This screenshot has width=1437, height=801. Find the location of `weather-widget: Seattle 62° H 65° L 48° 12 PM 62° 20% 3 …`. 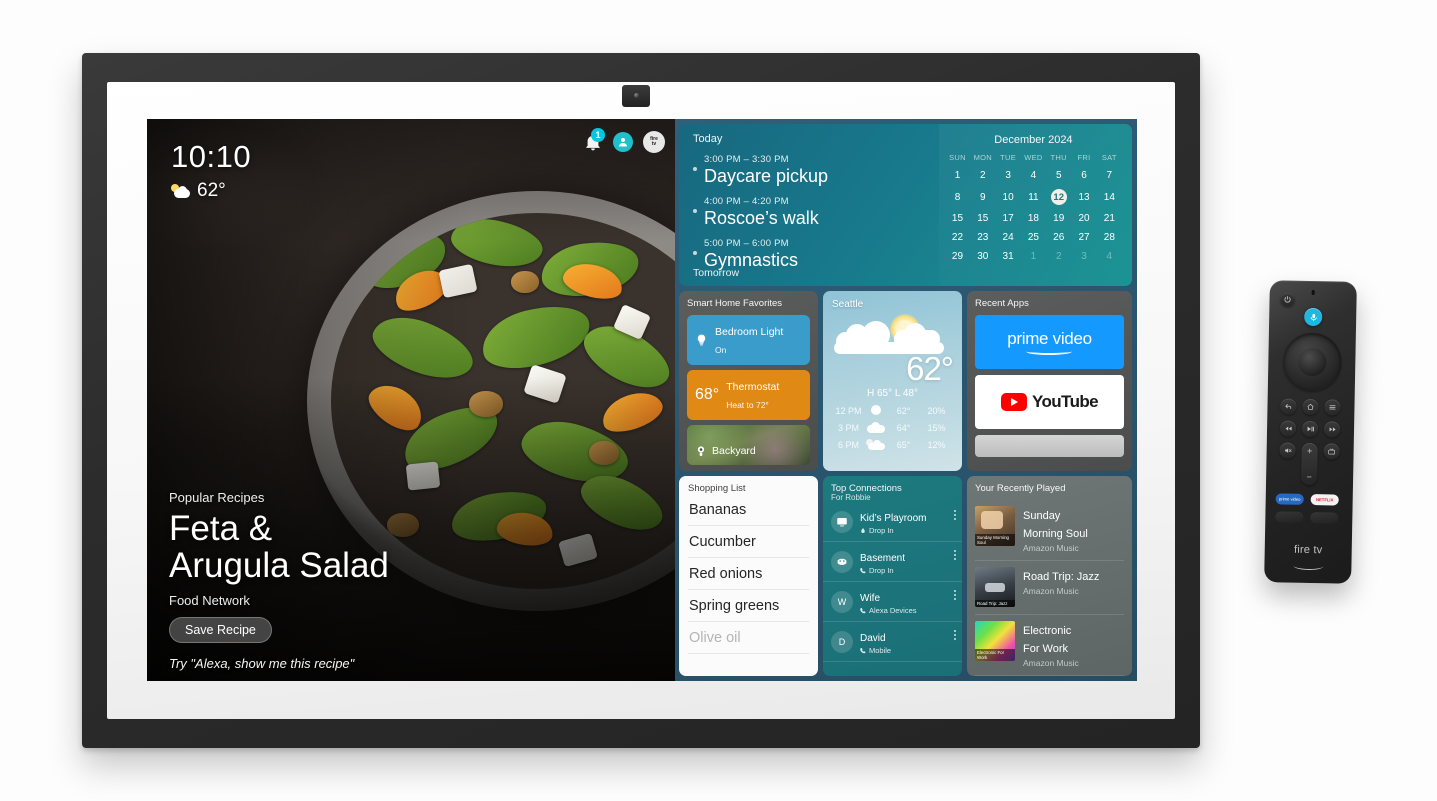

weather-widget: Seattle 62° H 65° L 48° 12 PM 62° 20% 3 … is located at coordinates (892, 381).